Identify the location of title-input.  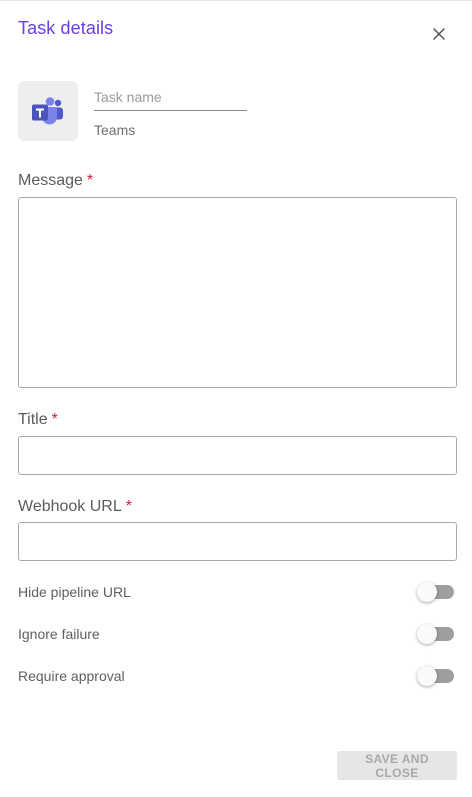
(237, 455).